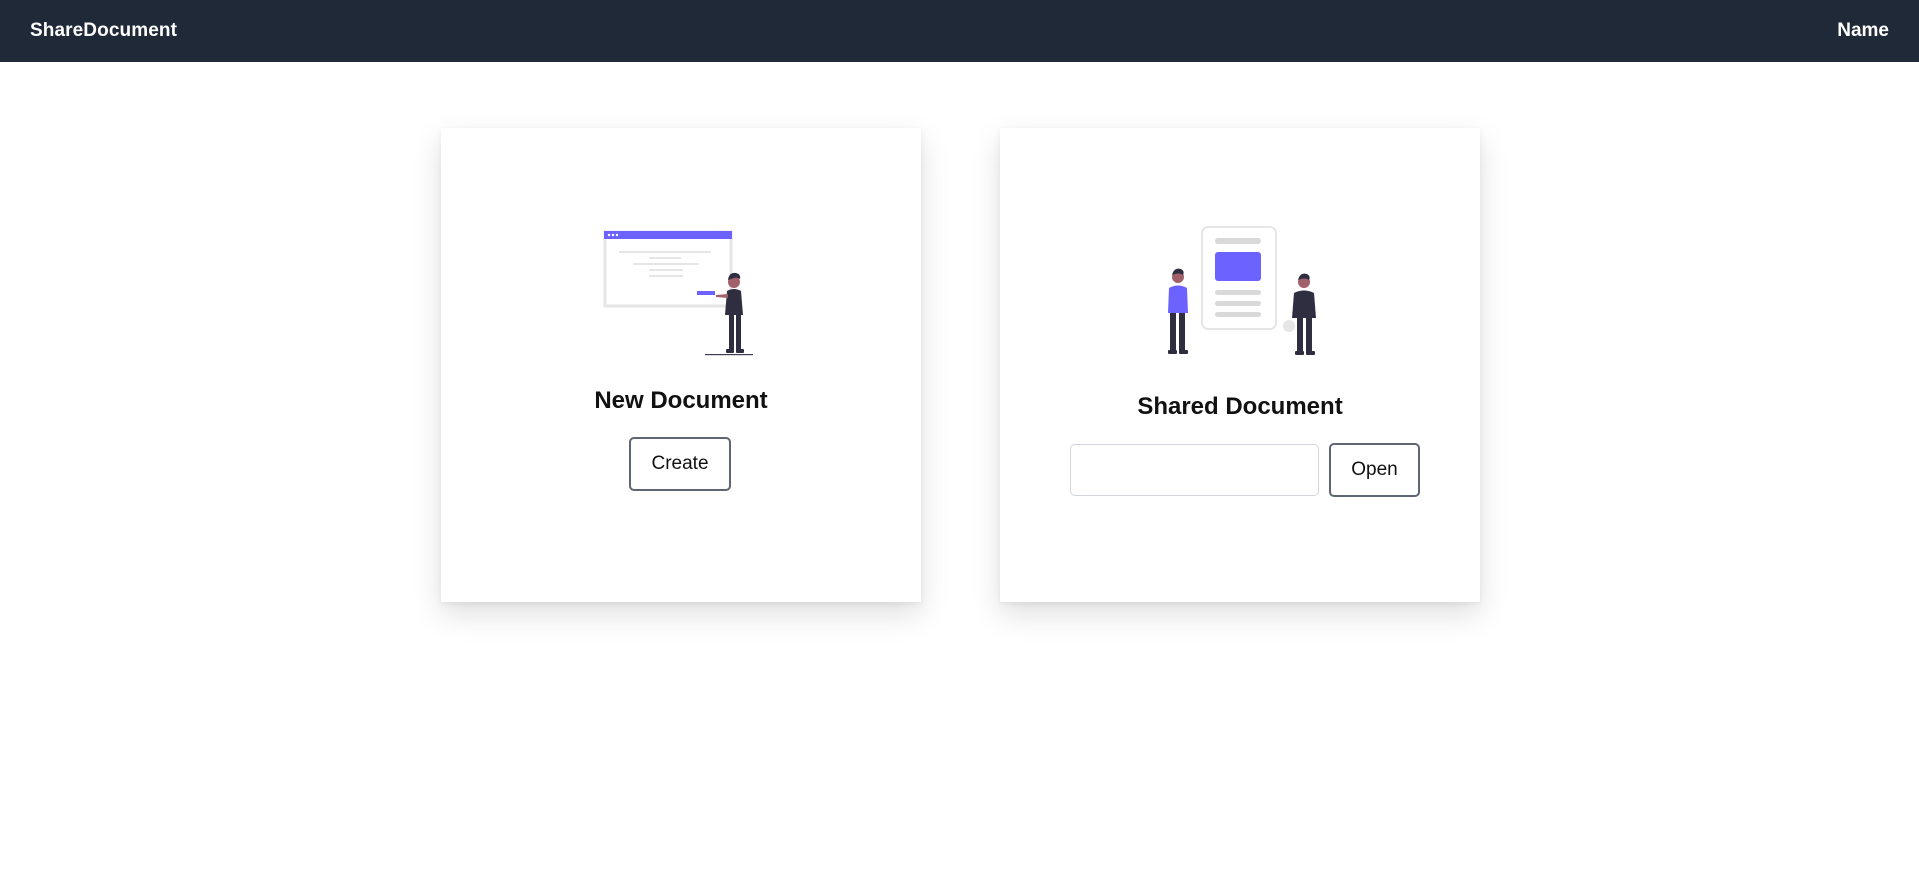  Describe the element at coordinates (1240, 365) in the screenshot. I see `shared-document-card: Shared Document Open` at that location.